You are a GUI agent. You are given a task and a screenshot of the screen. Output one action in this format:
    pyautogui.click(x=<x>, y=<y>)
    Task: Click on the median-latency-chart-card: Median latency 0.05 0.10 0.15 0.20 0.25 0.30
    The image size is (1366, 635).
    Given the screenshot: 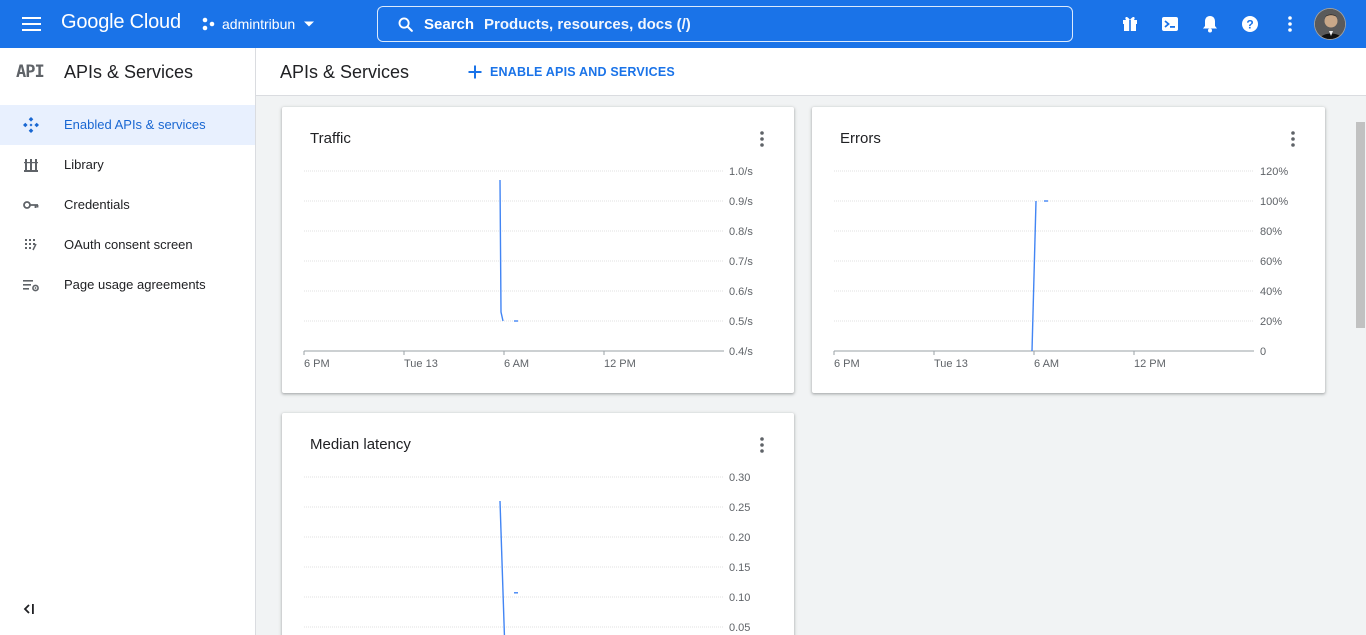 What is the action you would take?
    pyautogui.click(x=538, y=524)
    